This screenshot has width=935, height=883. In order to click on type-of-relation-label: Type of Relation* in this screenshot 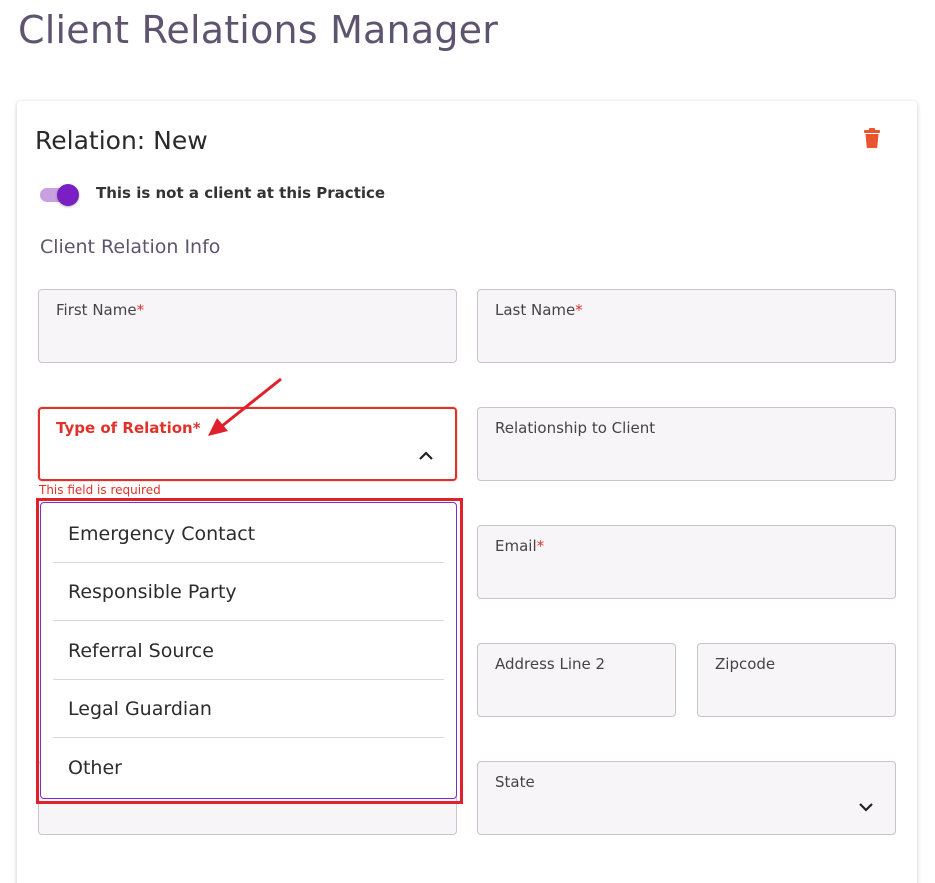, I will do `click(128, 428)`.